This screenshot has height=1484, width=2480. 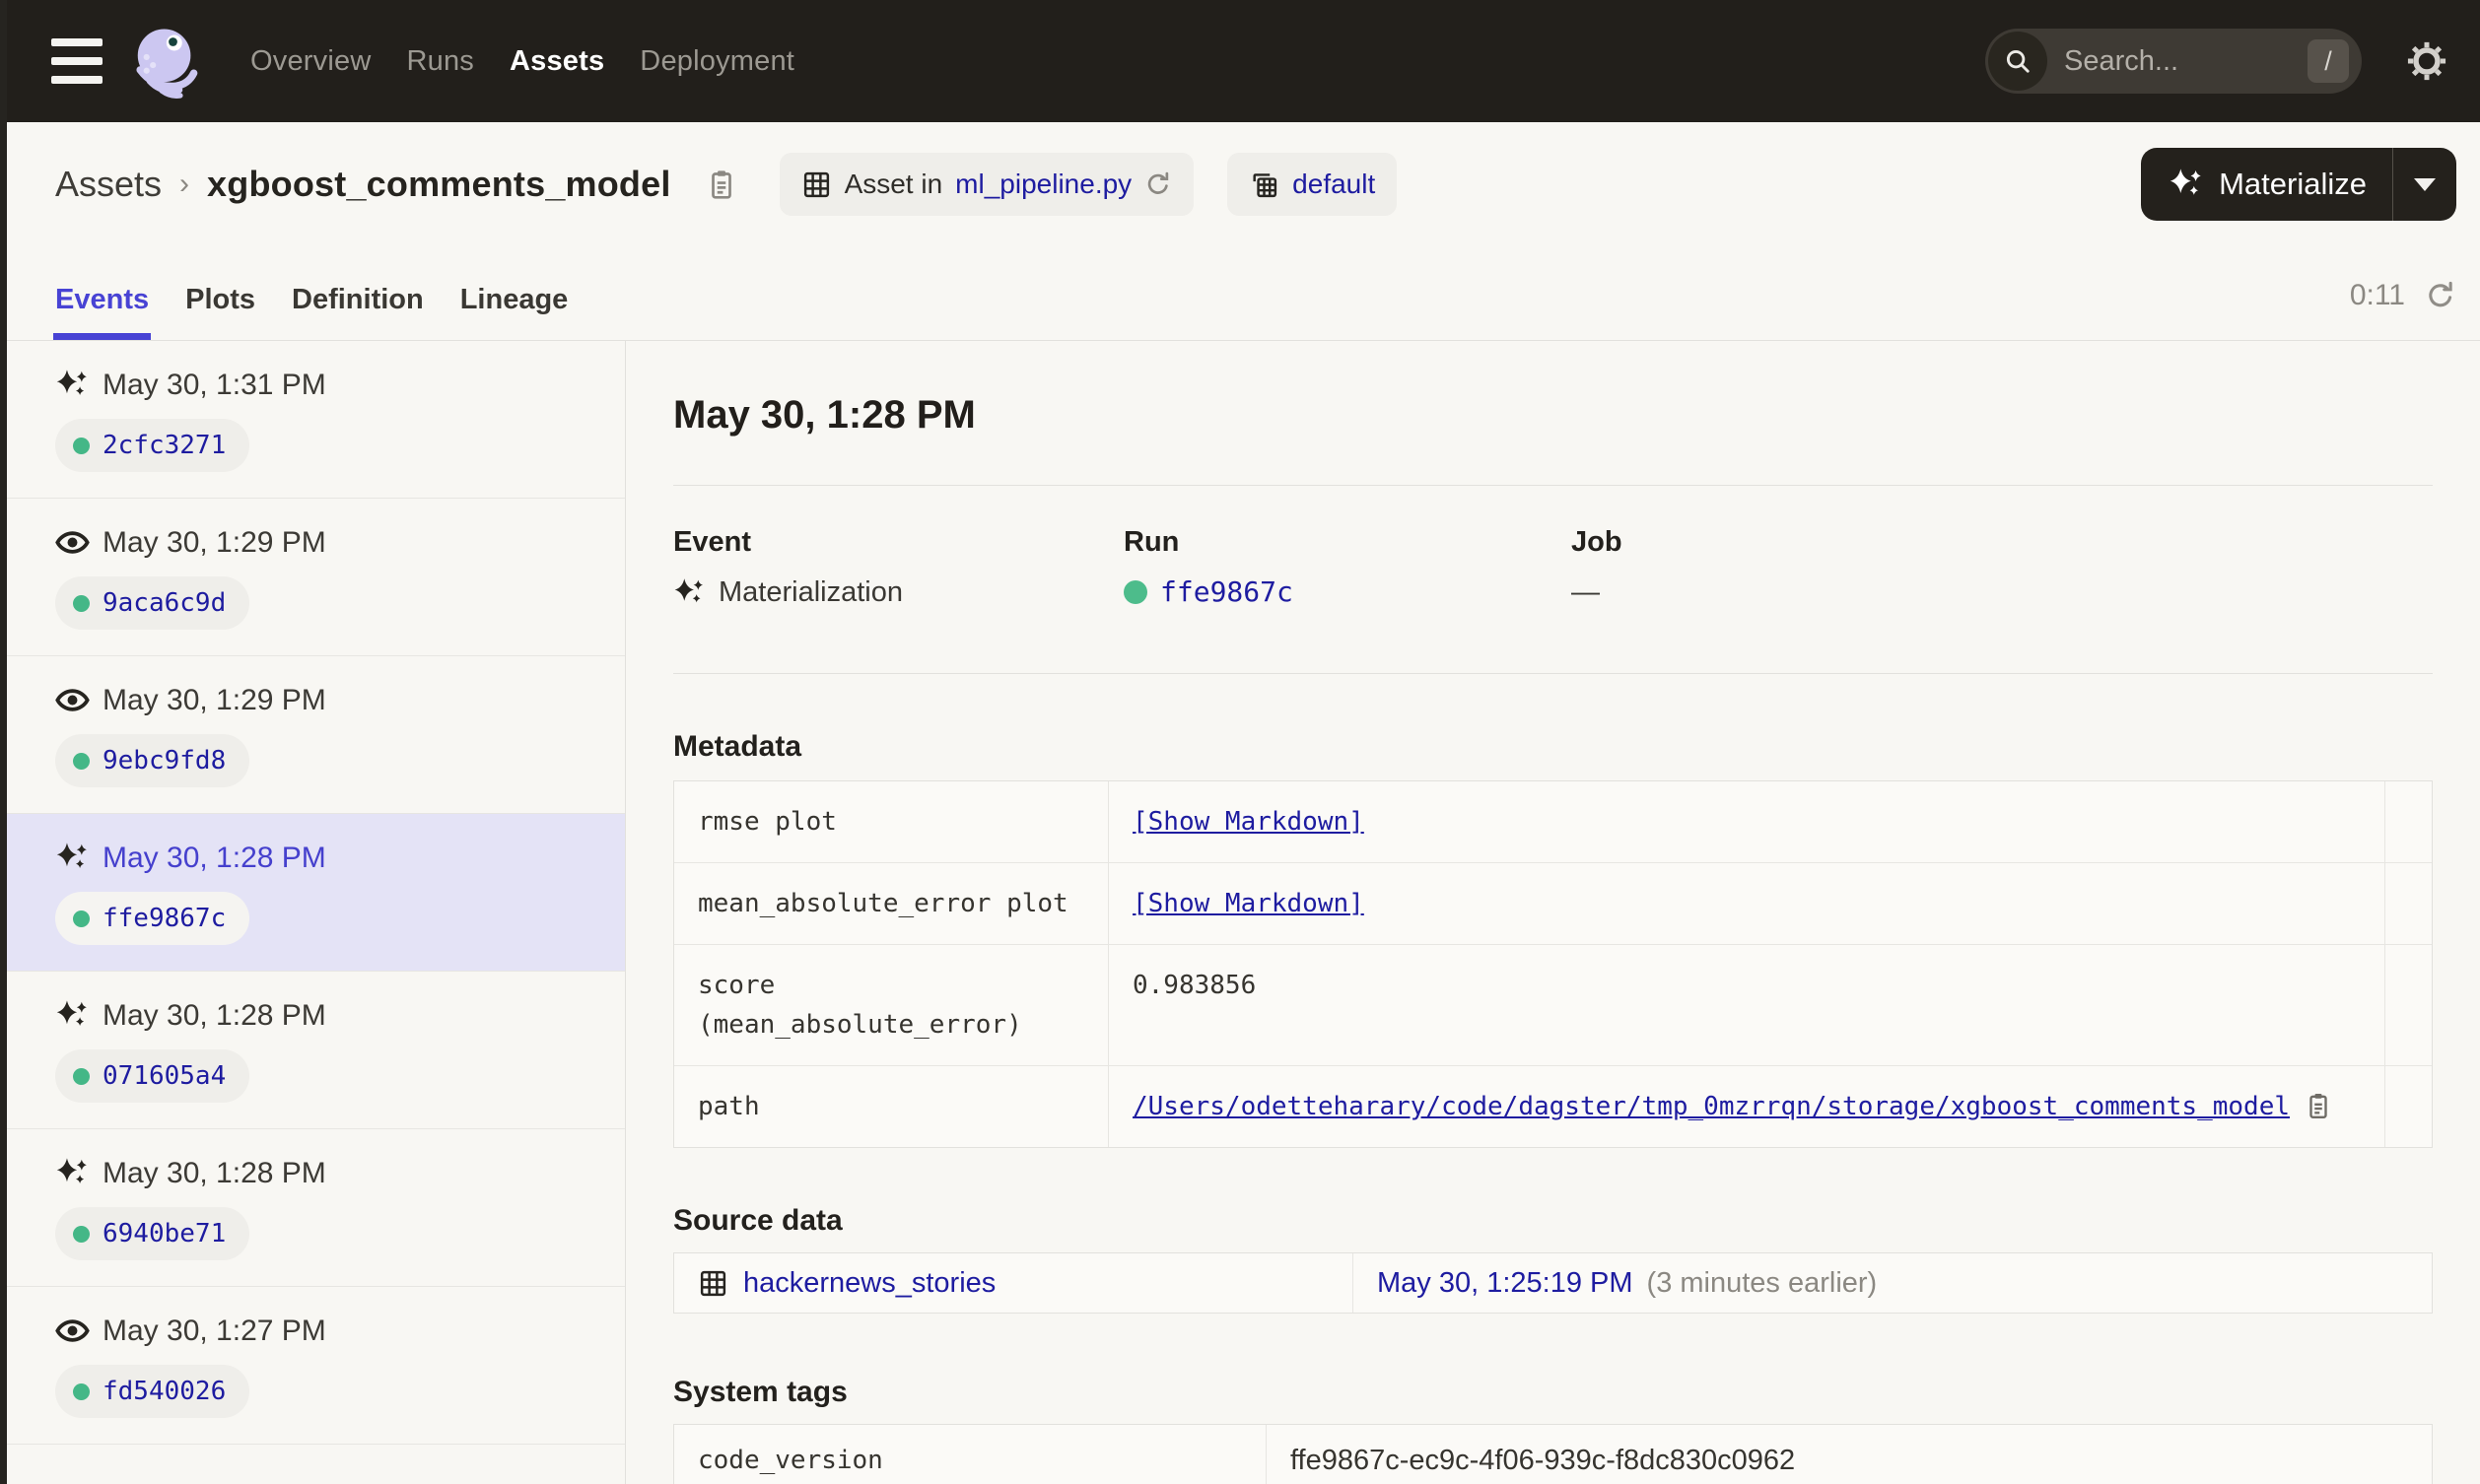 What do you see at coordinates (1265, 184) in the screenshot?
I see `asset-group-icon` at bounding box center [1265, 184].